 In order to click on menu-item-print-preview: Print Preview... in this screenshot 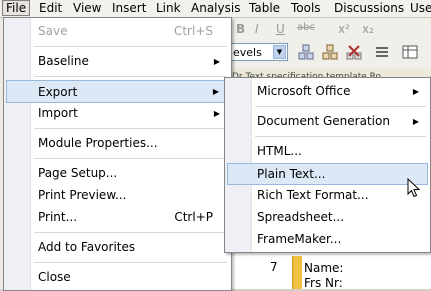, I will do `click(117, 195)`.